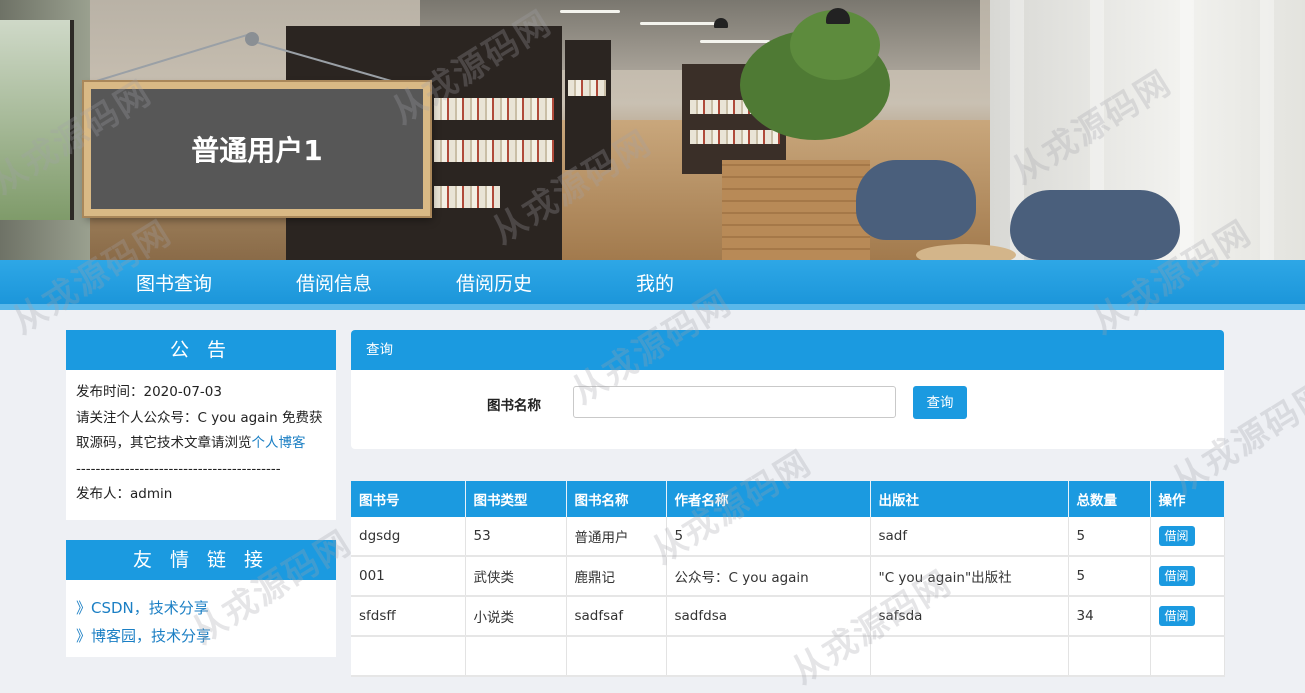 Image resolution: width=1305 pixels, height=693 pixels. Describe the element at coordinates (1109, 499) in the screenshot. I see `col-total: 总数量` at that location.